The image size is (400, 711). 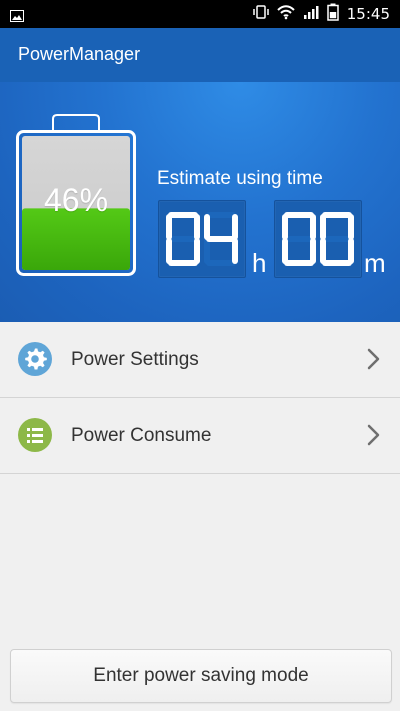 I want to click on status-icons: 15:45, so click(x=321, y=14).